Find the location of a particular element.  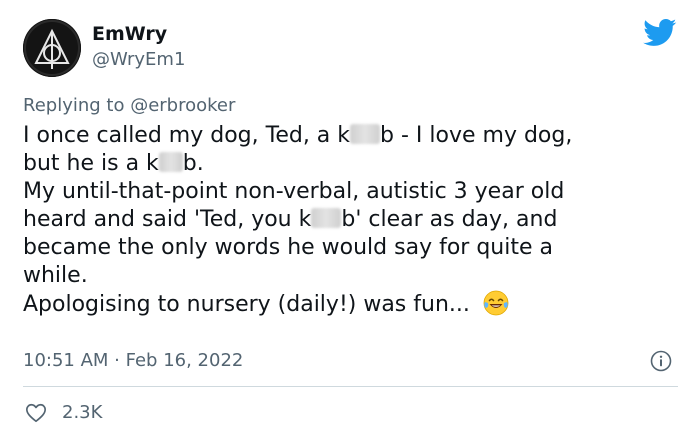

tweet-timestamp: 10:51 AM · Feb 16, 2022 is located at coordinates (133, 361).